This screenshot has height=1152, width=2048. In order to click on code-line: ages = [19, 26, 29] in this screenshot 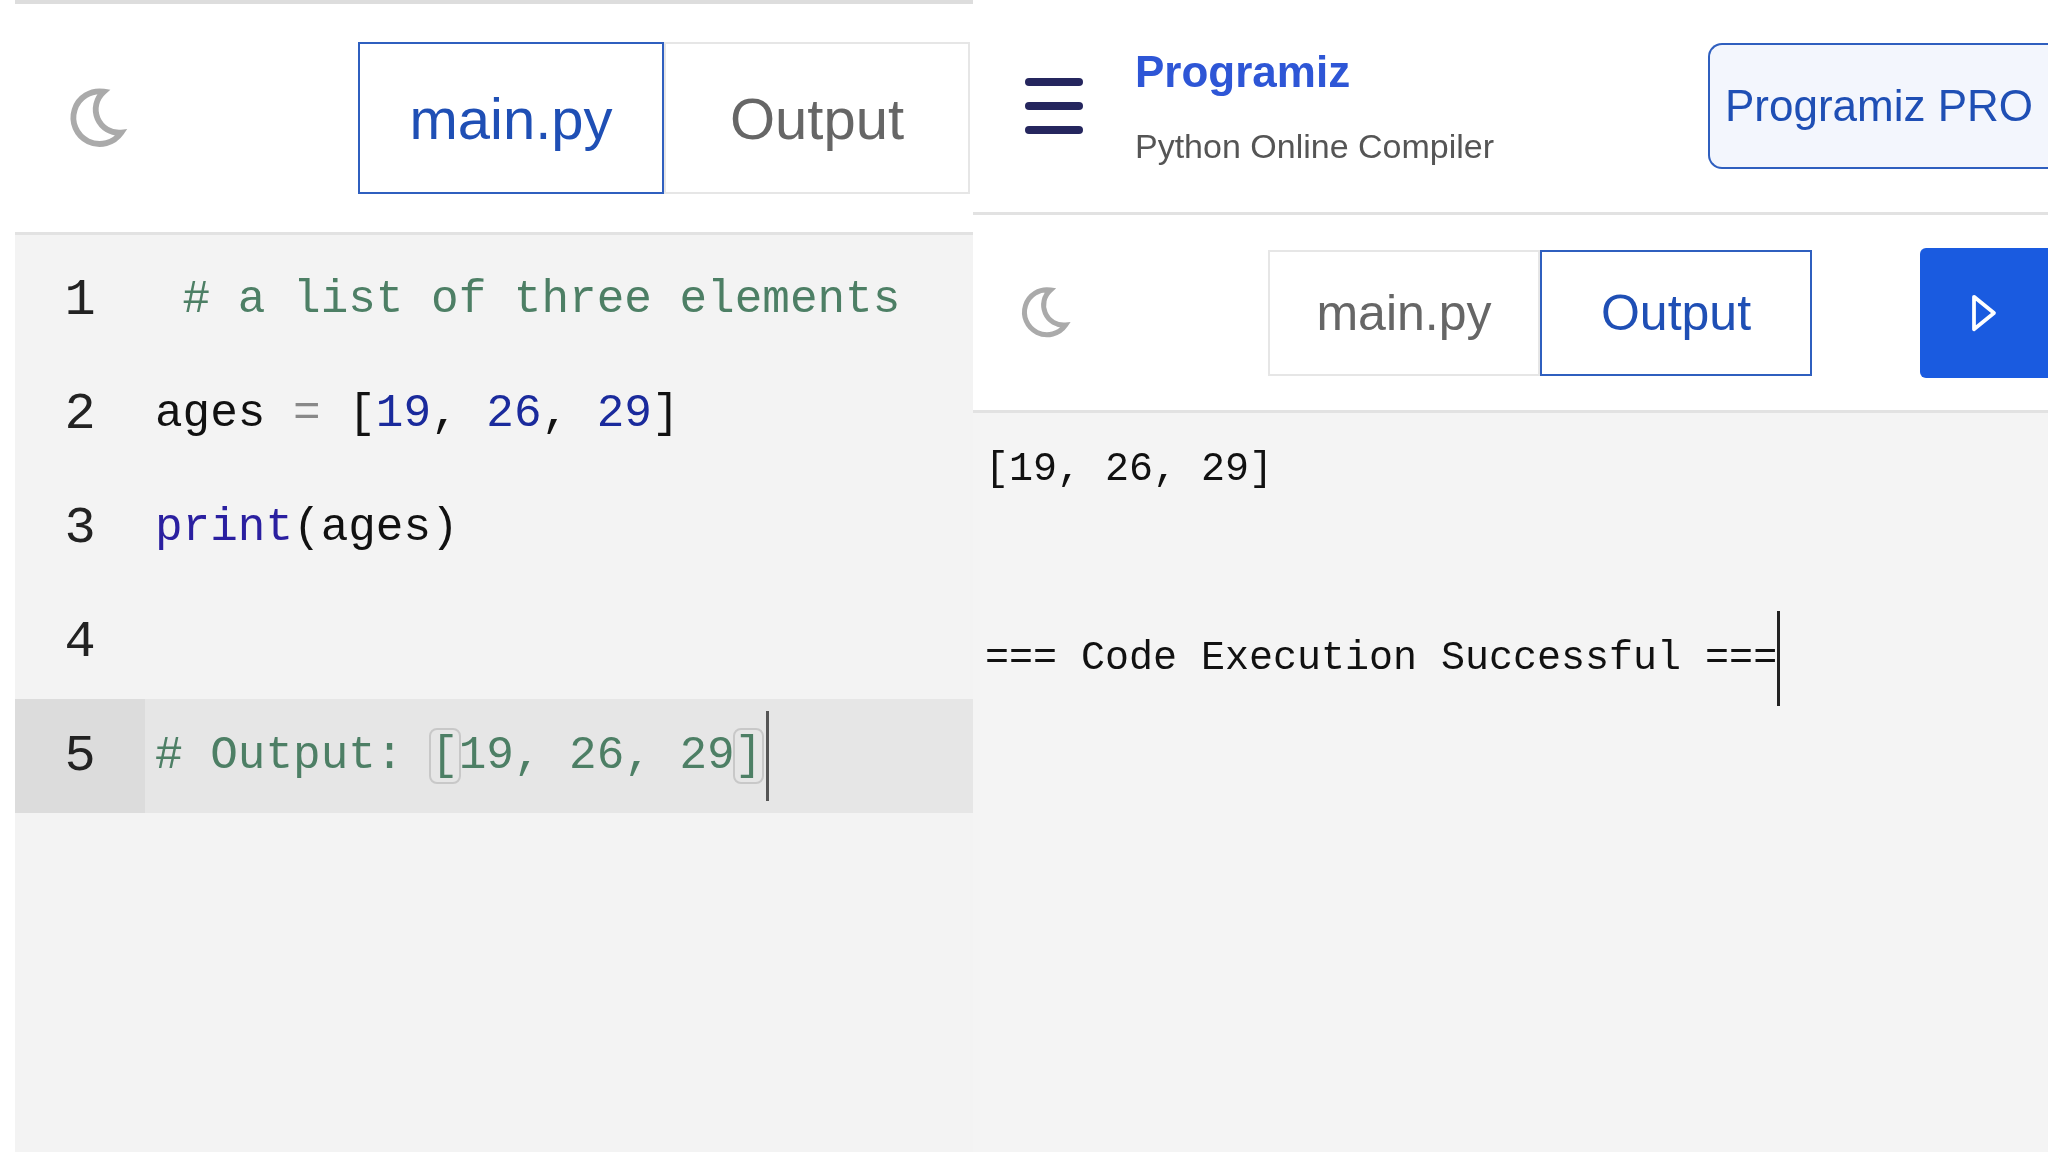, I will do `click(417, 414)`.